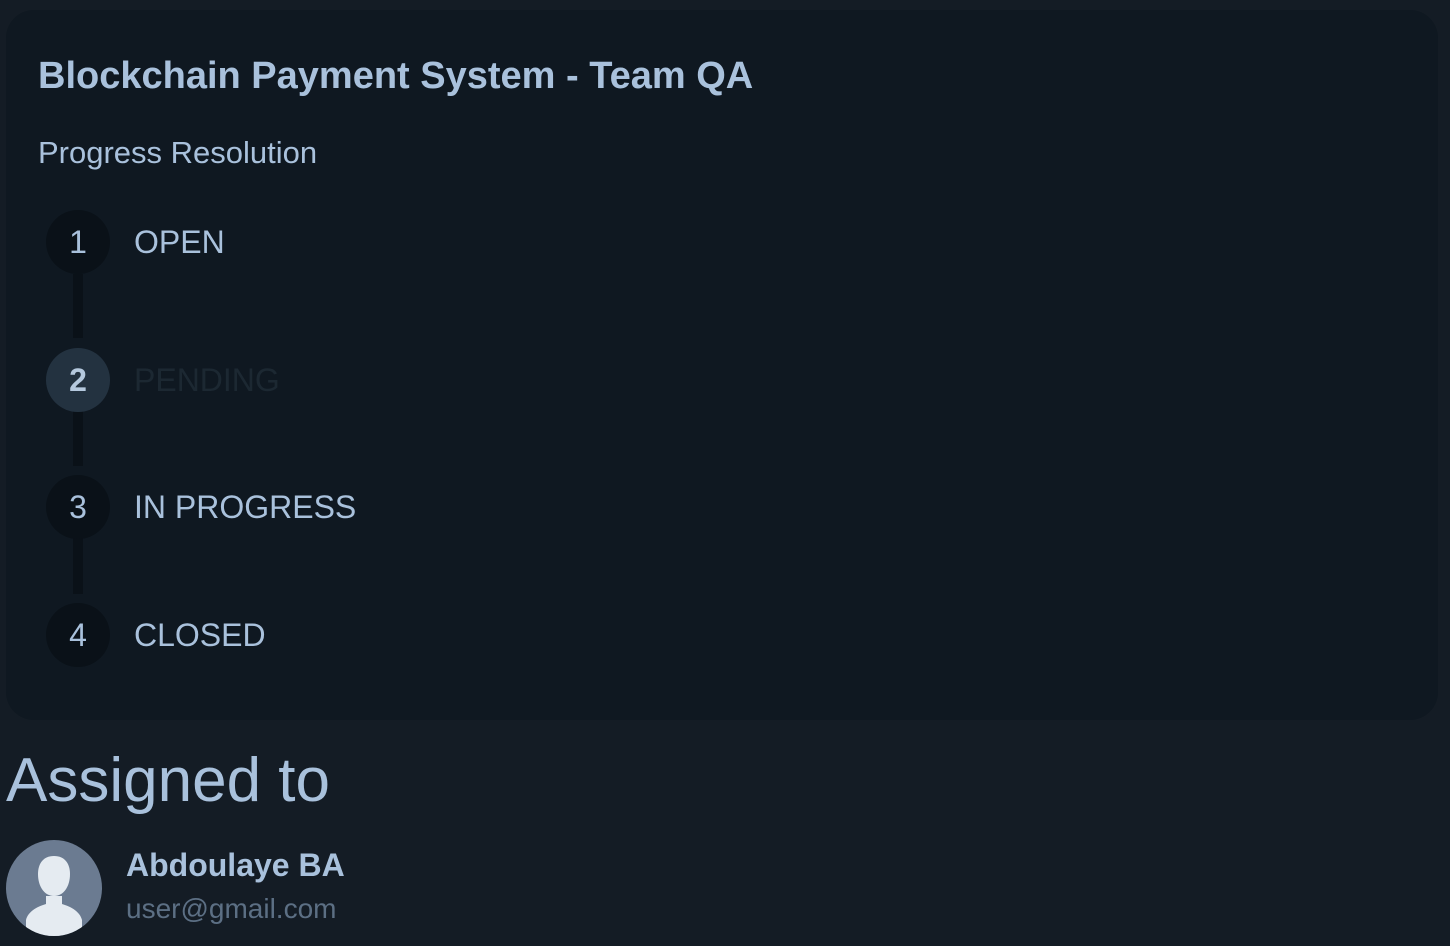  What do you see at coordinates (178, 152) in the screenshot?
I see `progress-section-label: Progress Resolution` at bounding box center [178, 152].